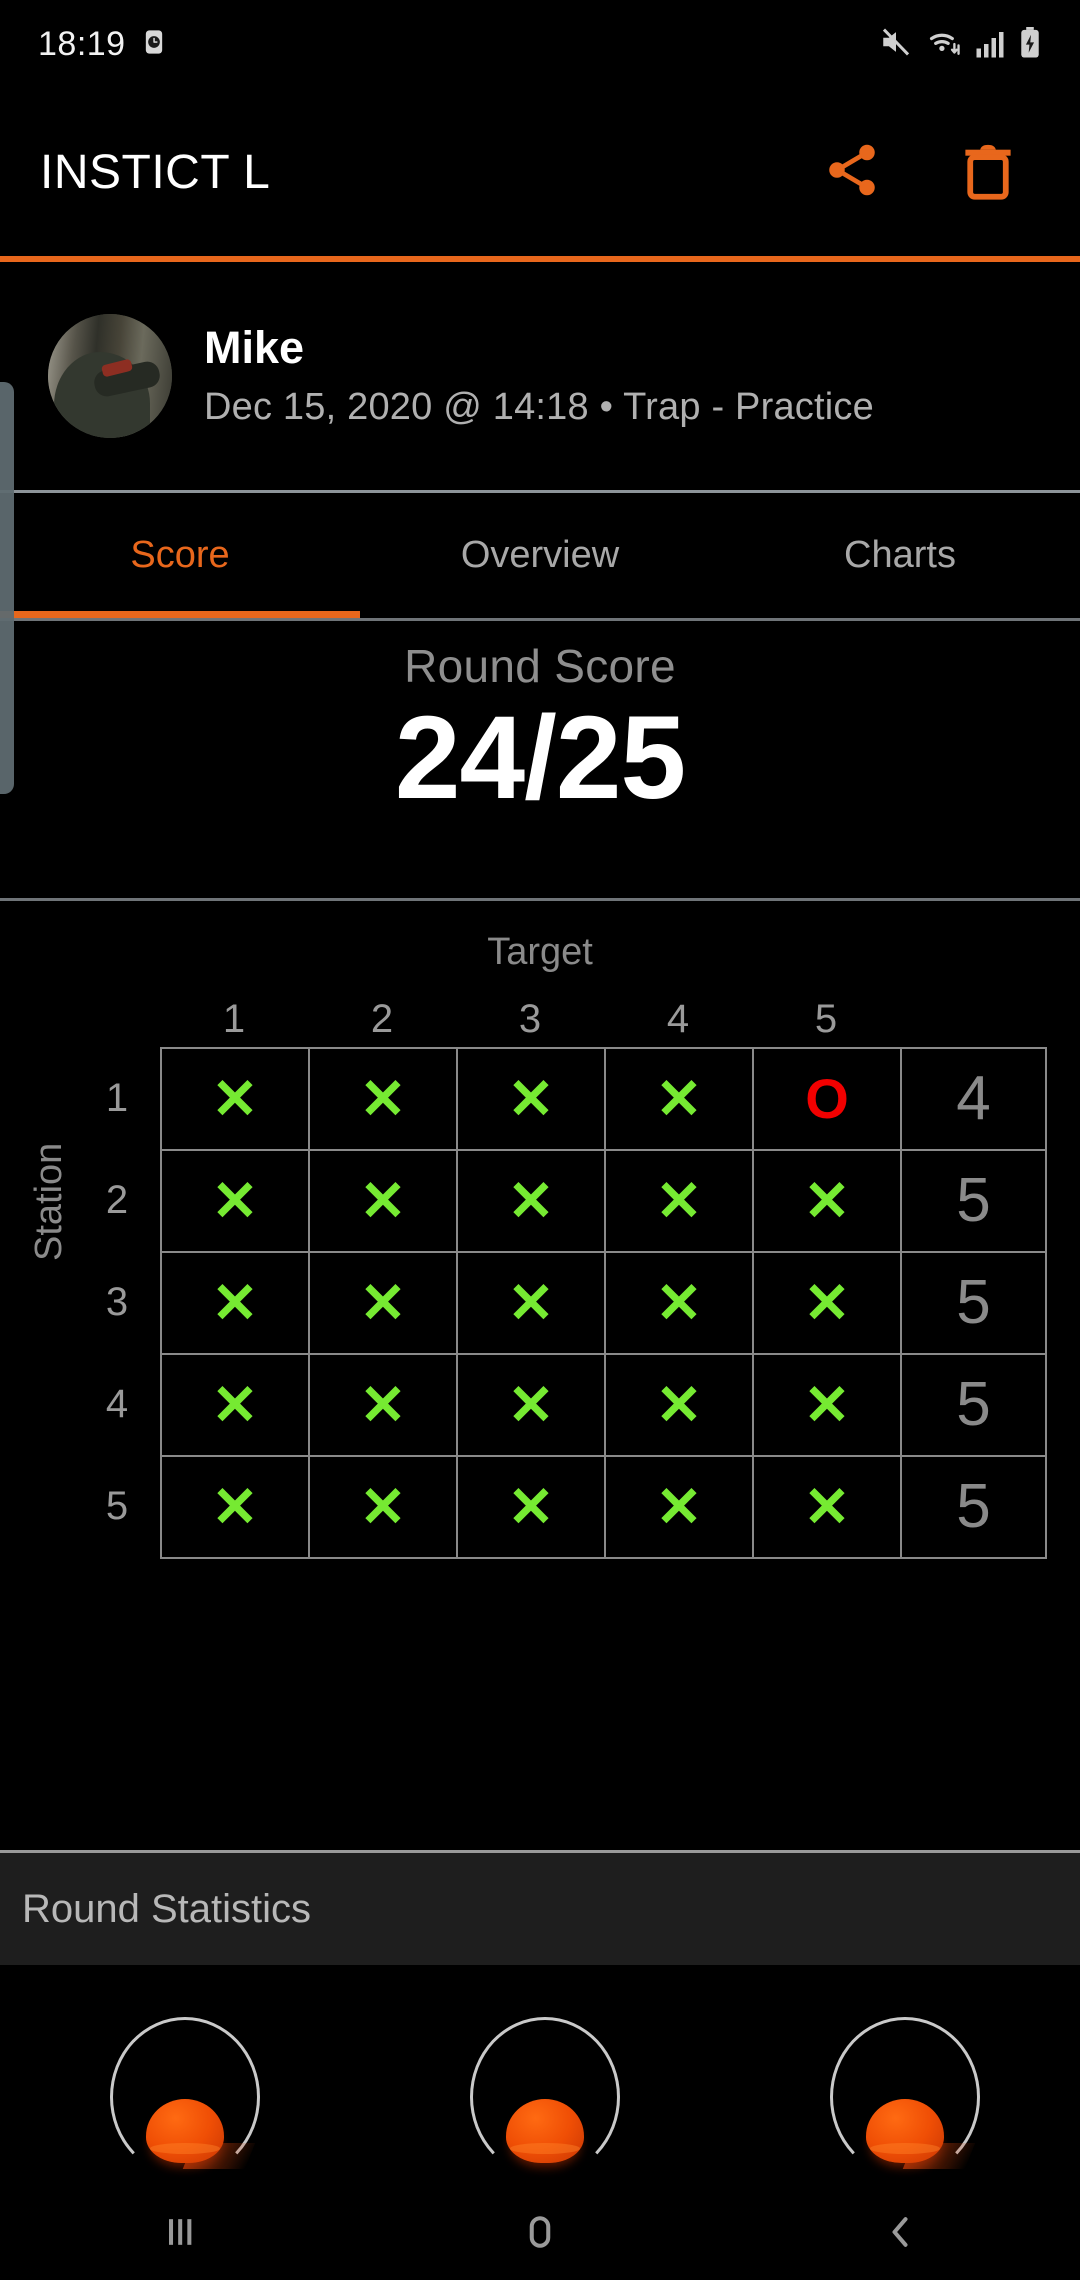 This screenshot has width=1080, height=2280. I want to click on target-column-header: 5, so click(826, 1019).